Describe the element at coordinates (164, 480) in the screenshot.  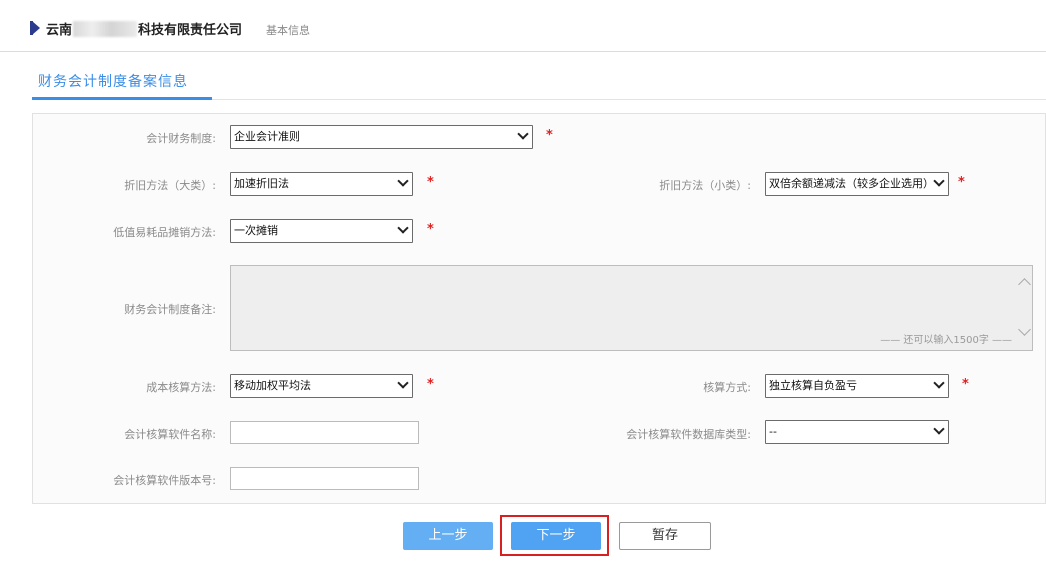
I see `software-version-label: 会计核算软件版本号:` at that location.